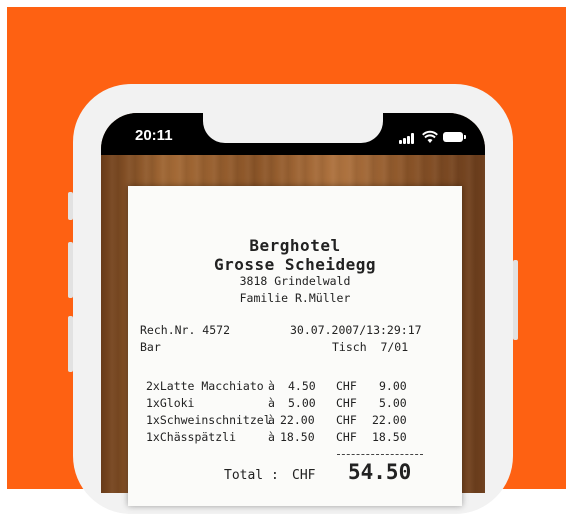  Describe the element at coordinates (297, 437) in the screenshot. I see `receipt-item-unit-price: 18.50` at that location.